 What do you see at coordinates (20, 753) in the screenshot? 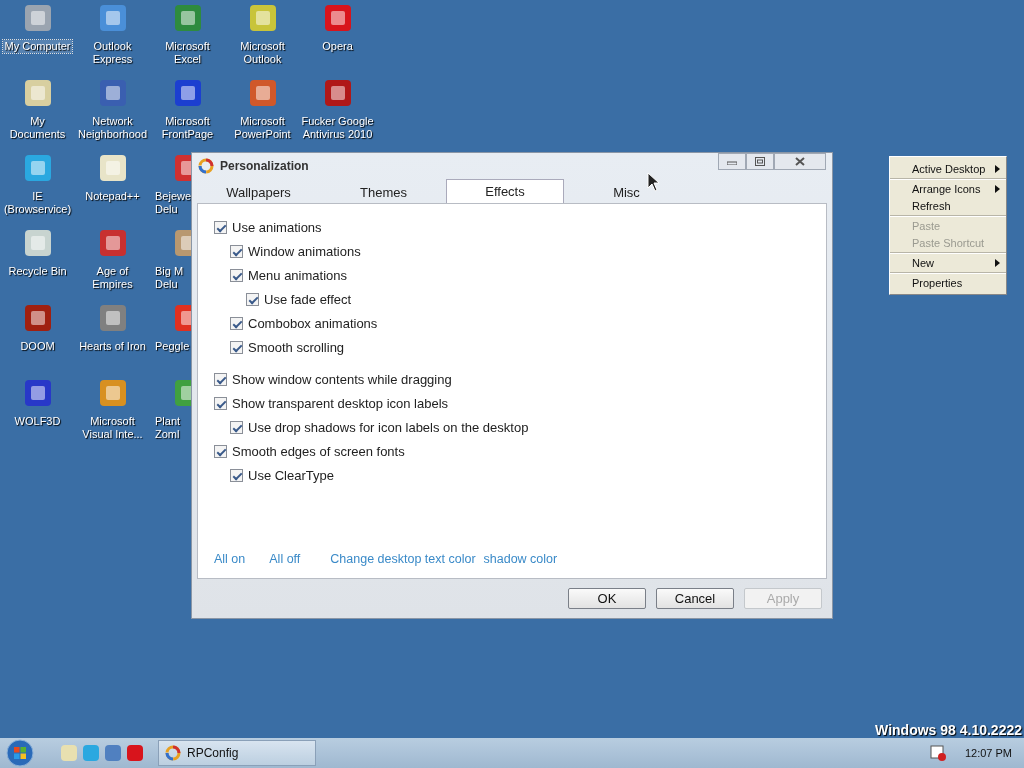
I see `start-button` at bounding box center [20, 753].